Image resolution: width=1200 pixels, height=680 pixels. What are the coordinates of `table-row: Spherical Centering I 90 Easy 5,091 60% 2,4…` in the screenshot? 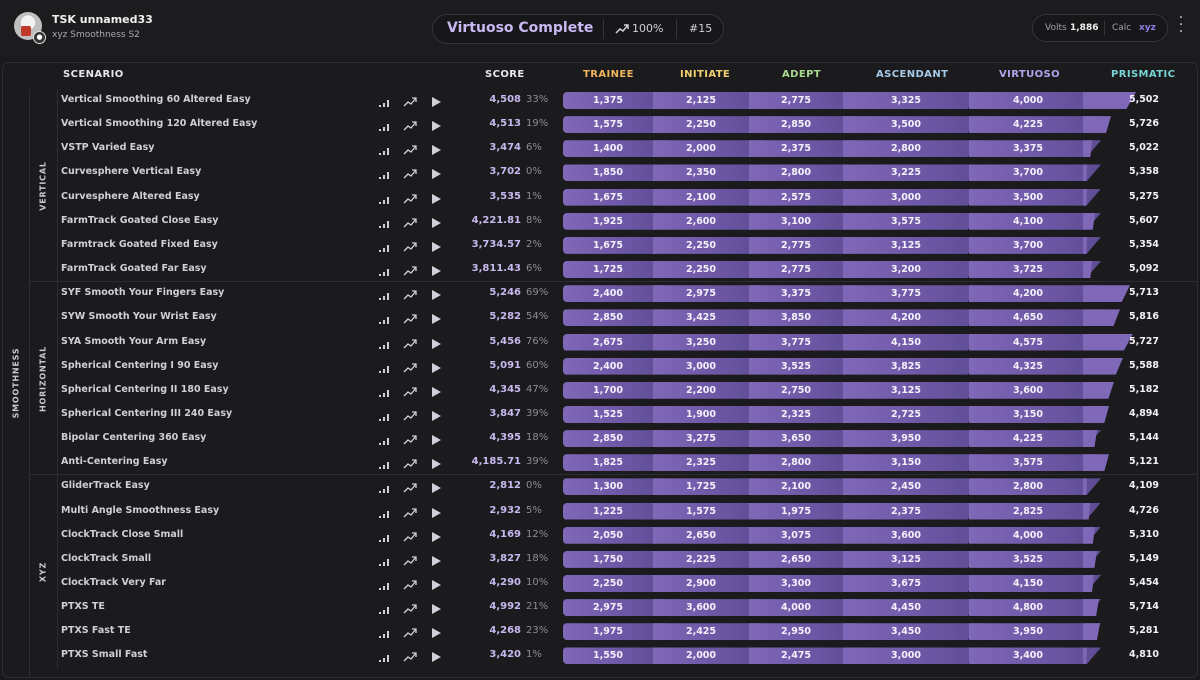 It's located at (628, 367).